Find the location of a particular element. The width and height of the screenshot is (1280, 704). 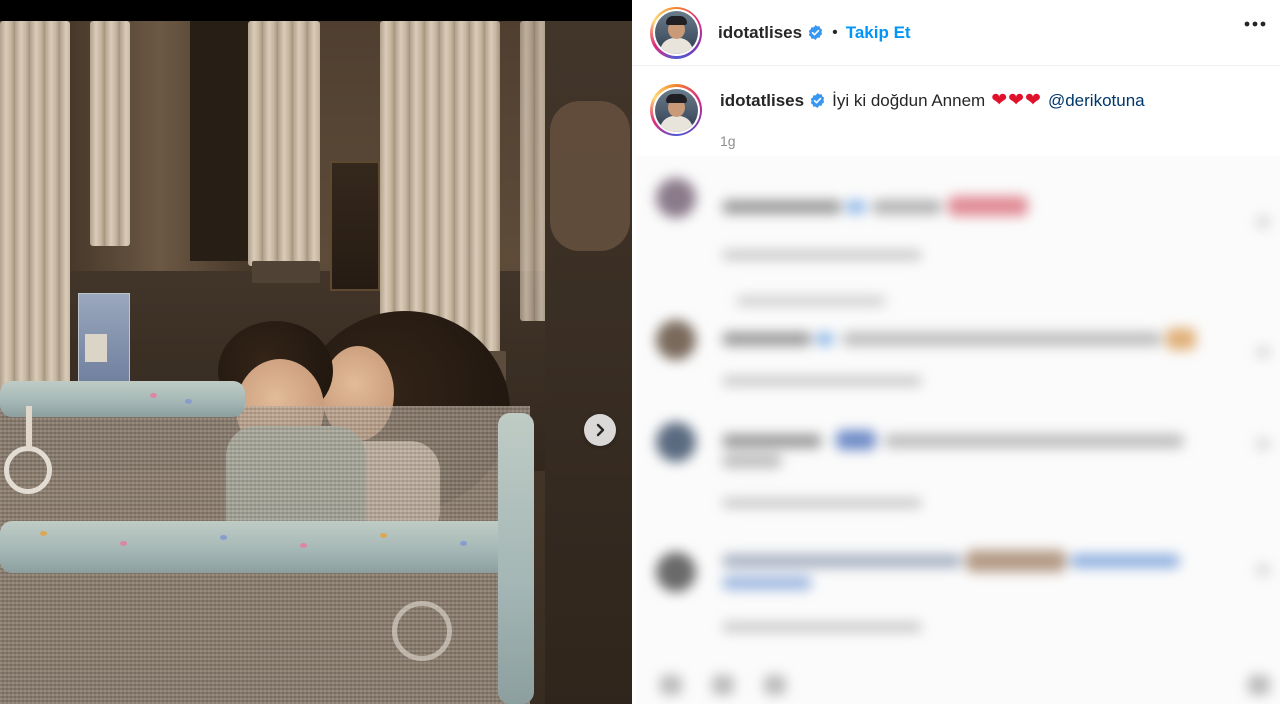

caption-text: İyi ki doğdun Annem is located at coordinates (909, 100).